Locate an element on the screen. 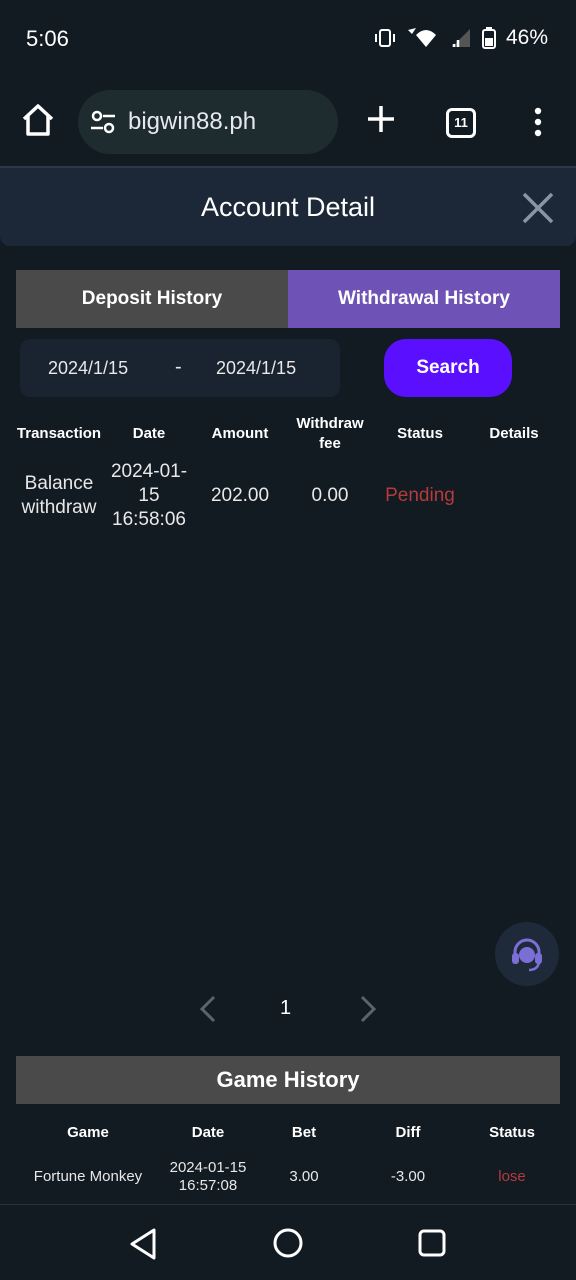 This screenshot has height=1280, width=576. customer-support-button is located at coordinates (527, 954).